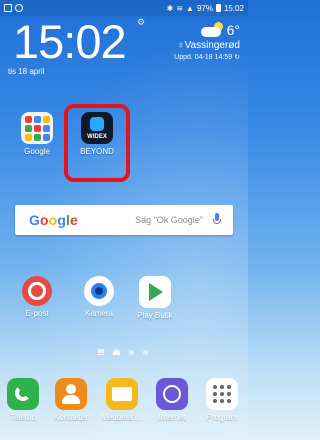 This screenshot has width=320, height=440. Describe the element at coordinates (217, 220) in the screenshot. I see `microphone-icon` at that location.